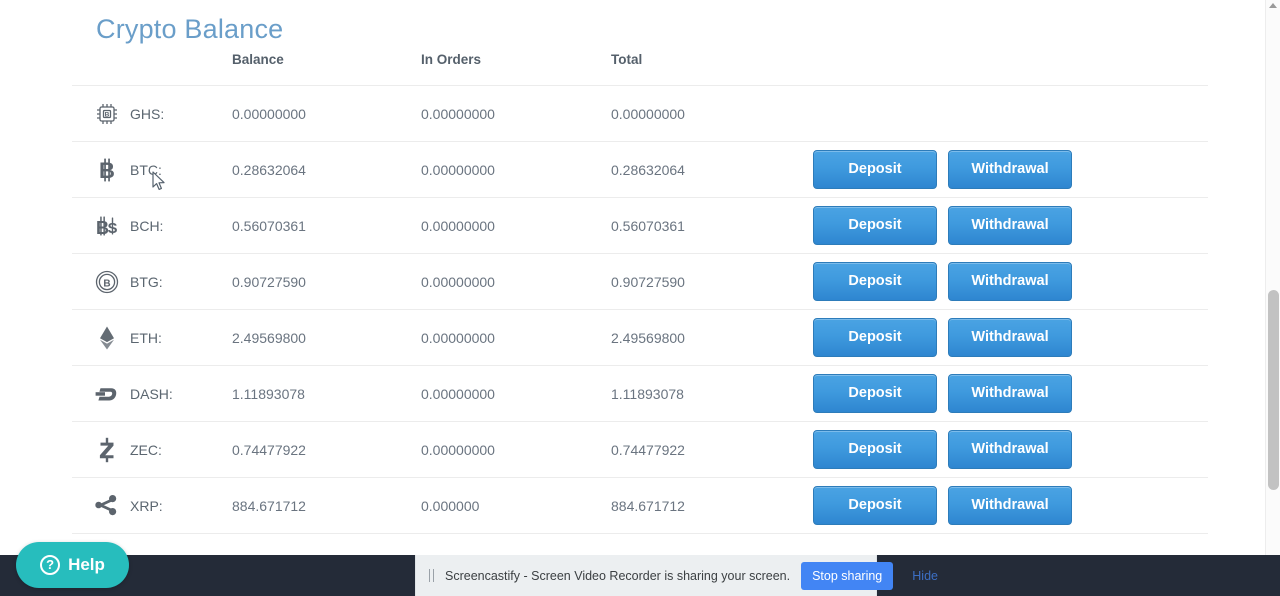  Describe the element at coordinates (706, 505) in the screenshot. I see `cell-total: 884.671712` at that location.